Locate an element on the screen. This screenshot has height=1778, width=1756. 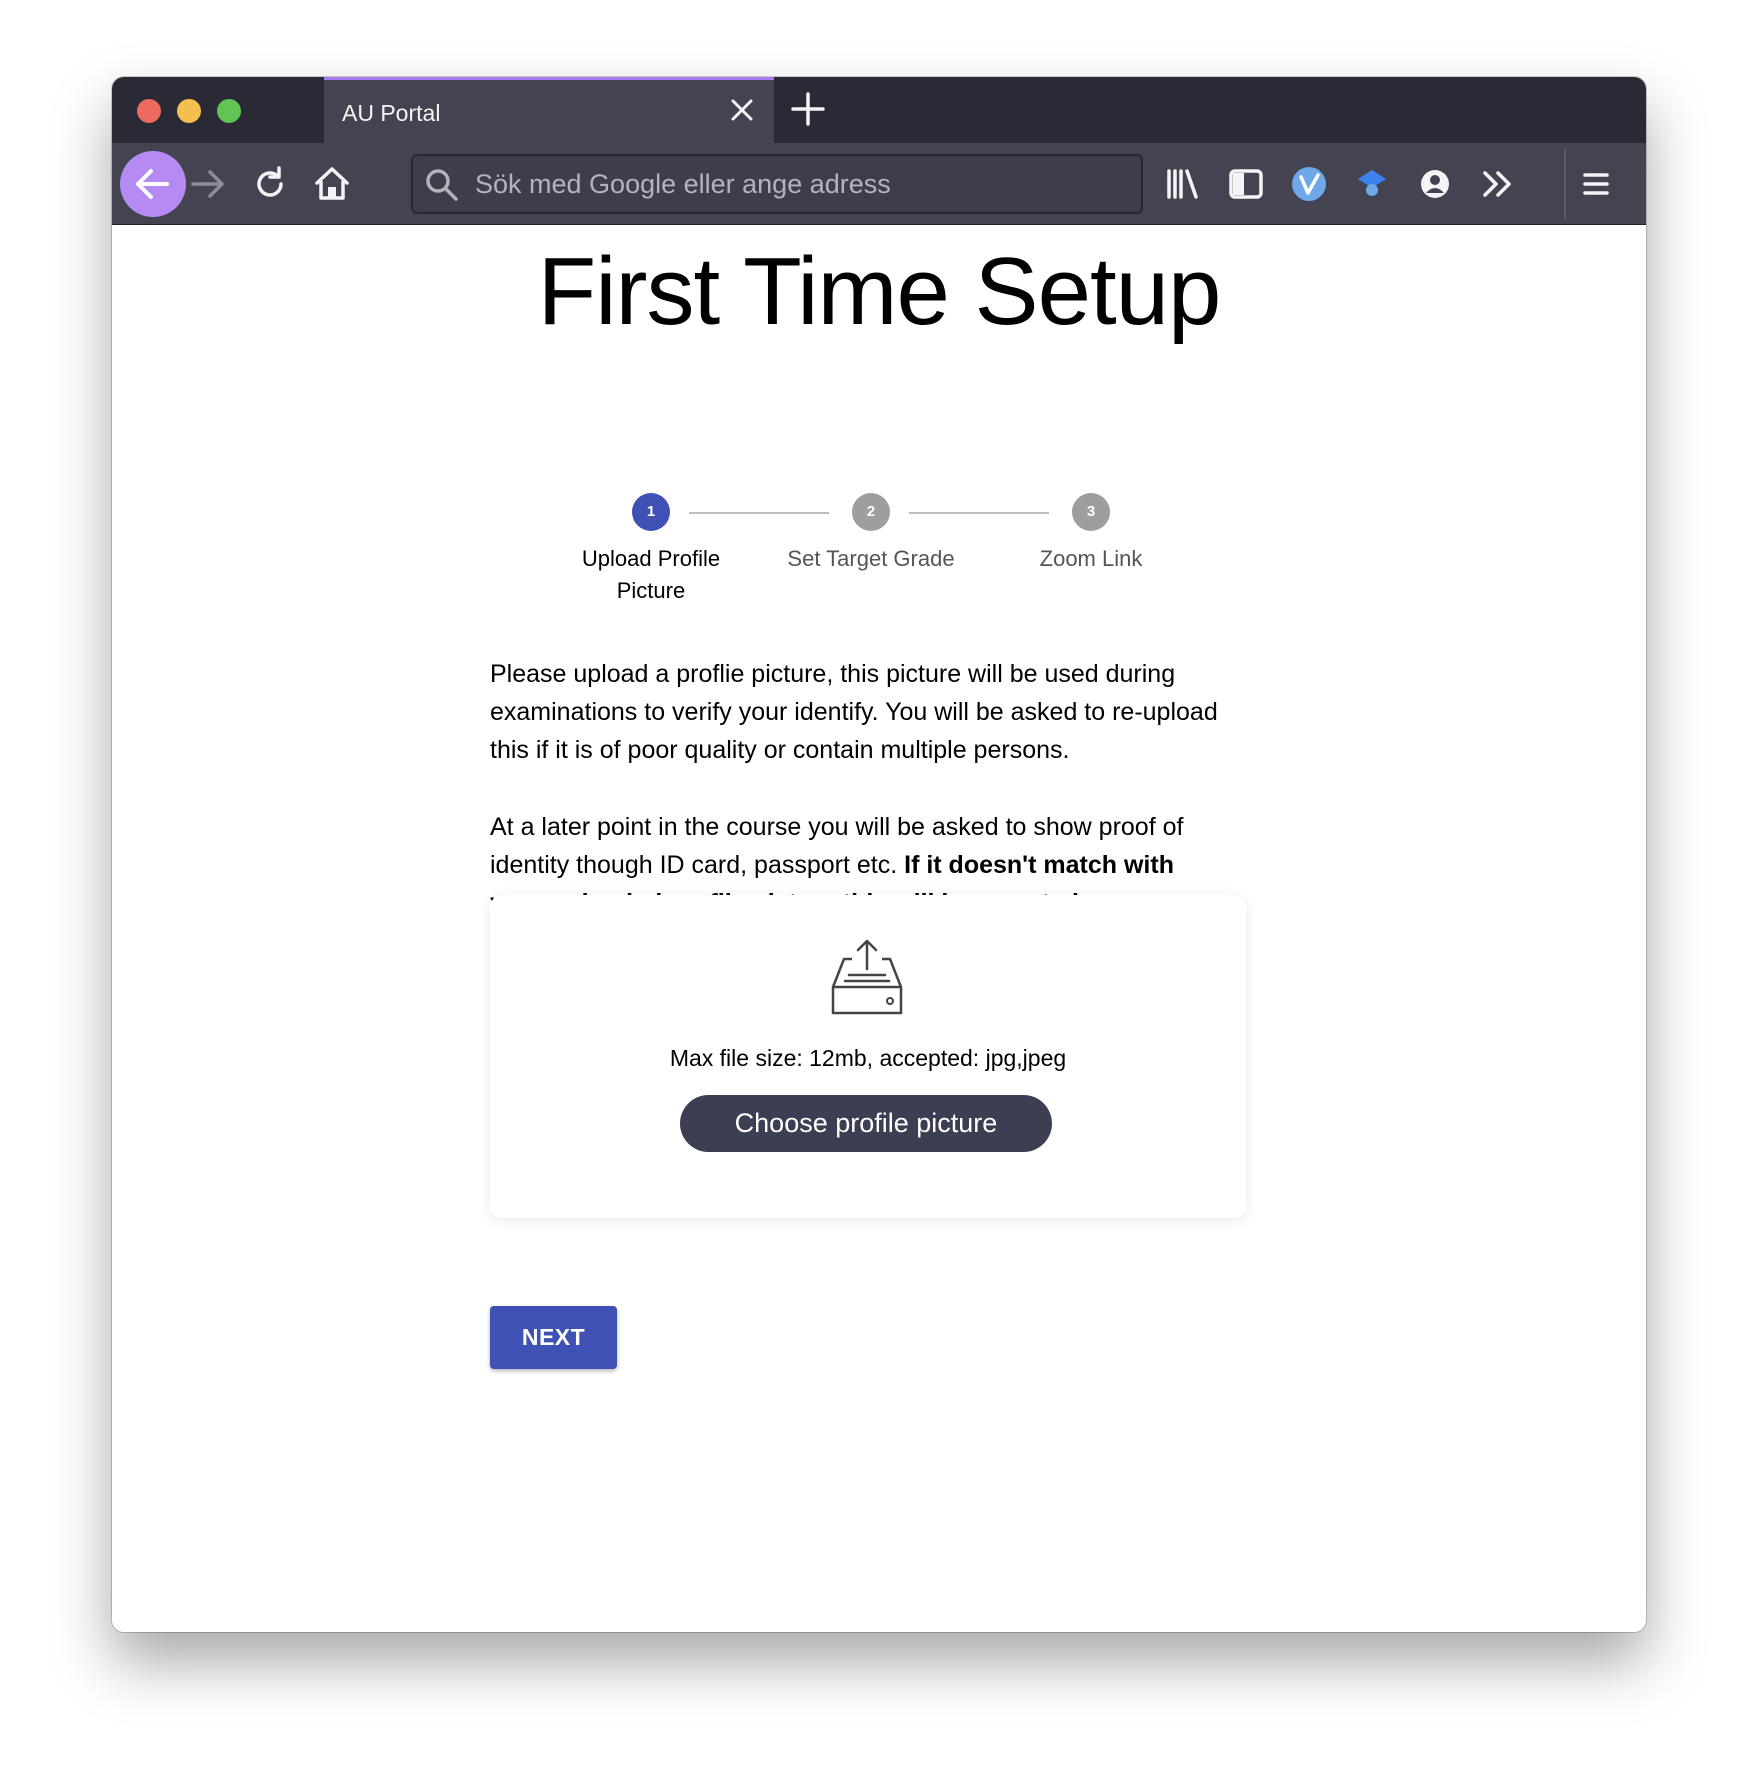
step-2-label: Set Target Grade is located at coordinates (871, 558).